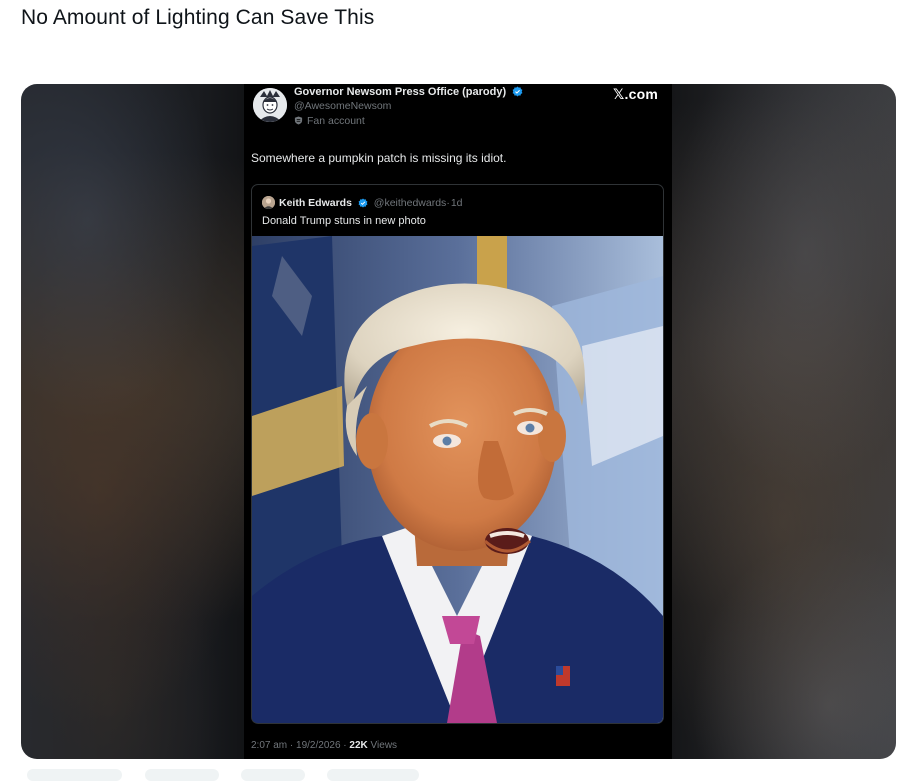 The height and width of the screenshot is (781, 913). I want to click on author-name-text: Governor Newsom Press Office (parody), so click(400, 92).